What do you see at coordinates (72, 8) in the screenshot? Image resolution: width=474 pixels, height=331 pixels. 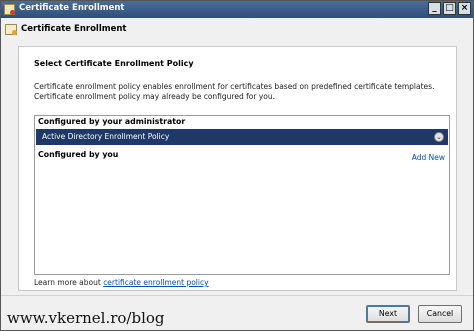 I see `window-title: Certificate Enrollment` at bounding box center [72, 8].